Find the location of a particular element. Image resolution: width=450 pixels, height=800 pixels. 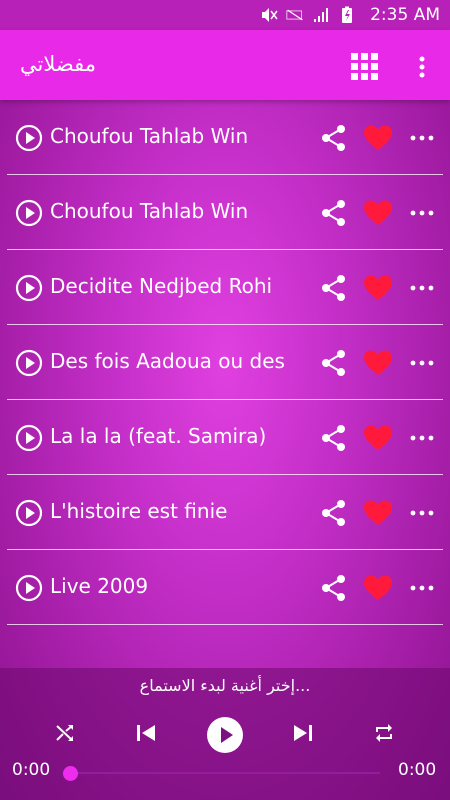

seek-bar is located at coordinates (225, 773).